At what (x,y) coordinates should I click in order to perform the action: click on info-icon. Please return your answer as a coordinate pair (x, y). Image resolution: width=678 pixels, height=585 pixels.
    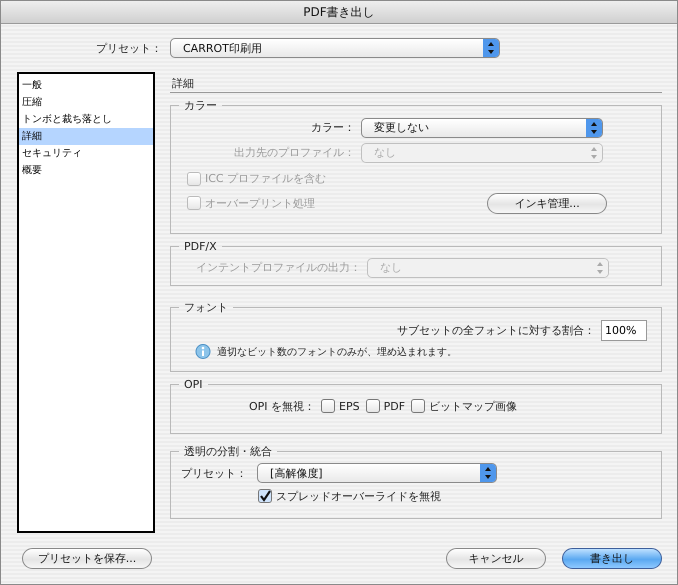
    Looking at the image, I should click on (203, 352).